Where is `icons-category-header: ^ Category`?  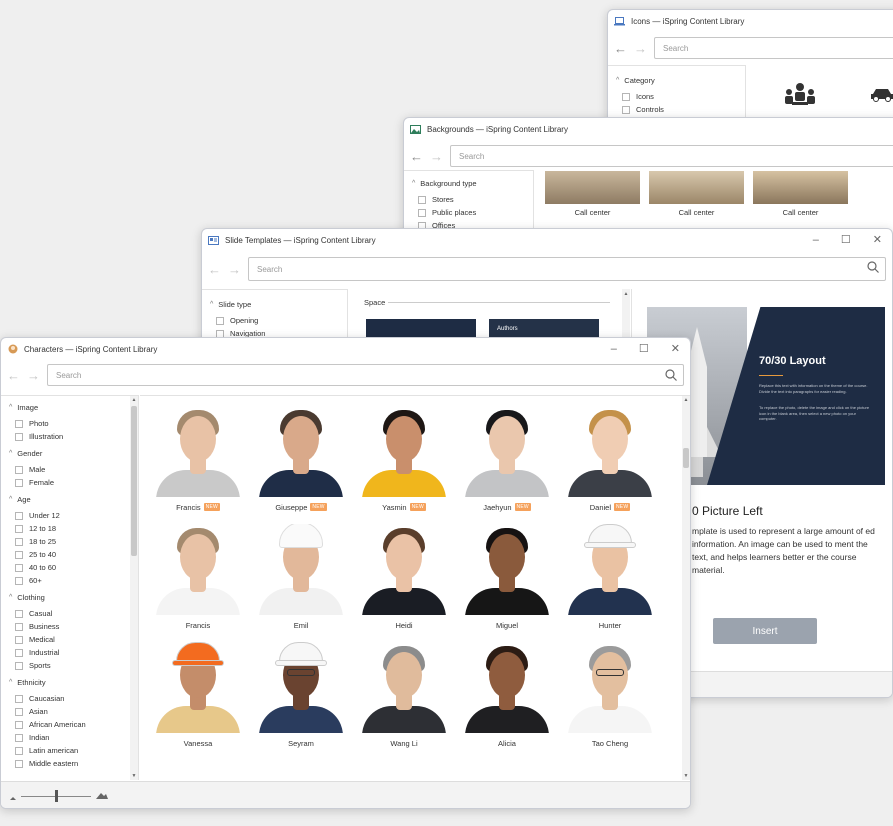
icons-category-header: ^ Category is located at coordinates (640, 80).